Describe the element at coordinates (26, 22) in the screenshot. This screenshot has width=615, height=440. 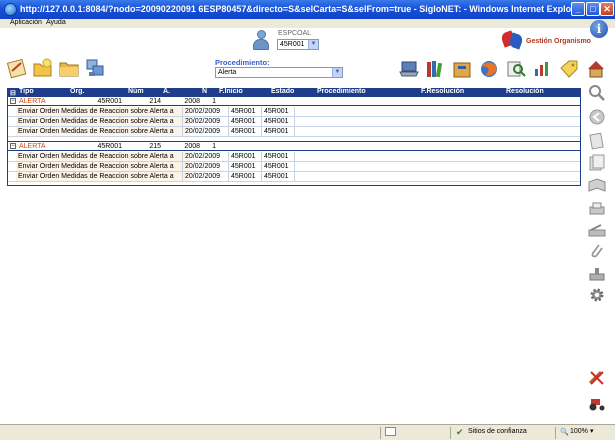
I see `menu-item-aplicacion: Aplicación` at that location.